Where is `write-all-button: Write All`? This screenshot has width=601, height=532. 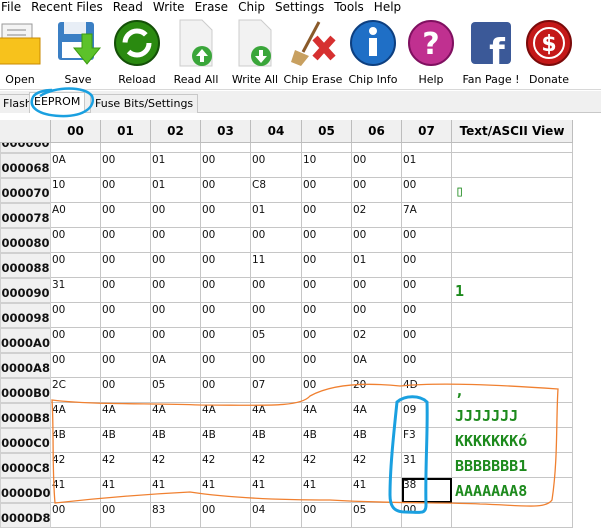 write-all-button: Write All is located at coordinates (255, 52).